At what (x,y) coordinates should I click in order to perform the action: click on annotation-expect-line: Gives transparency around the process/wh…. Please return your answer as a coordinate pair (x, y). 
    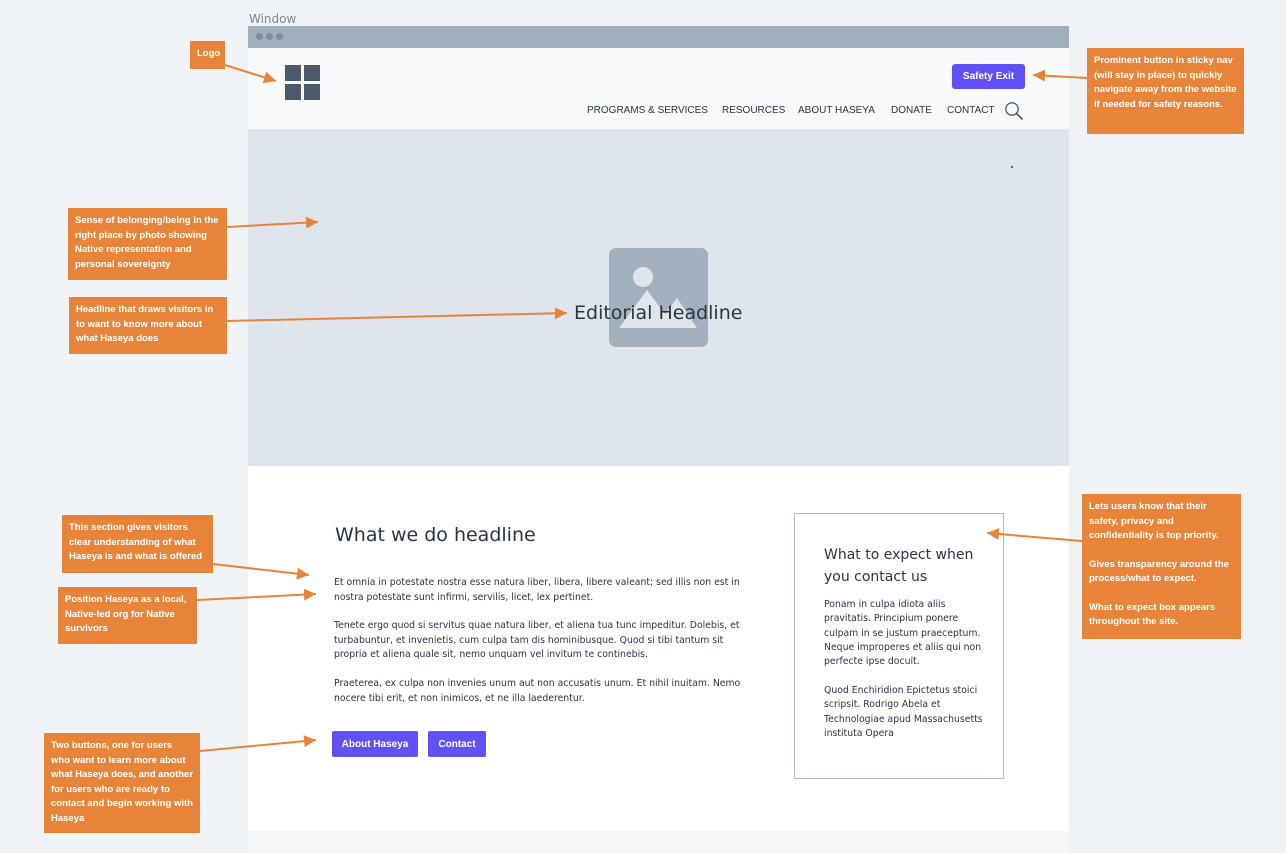
    Looking at the image, I should click on (1159, 571).